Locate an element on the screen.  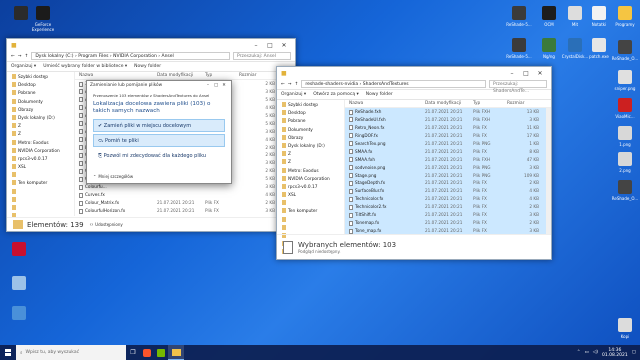
table-row: ReShade.fxh 21.07.2021 20:21 Plik FXH 13 KB is located at coordinates (448, 112).